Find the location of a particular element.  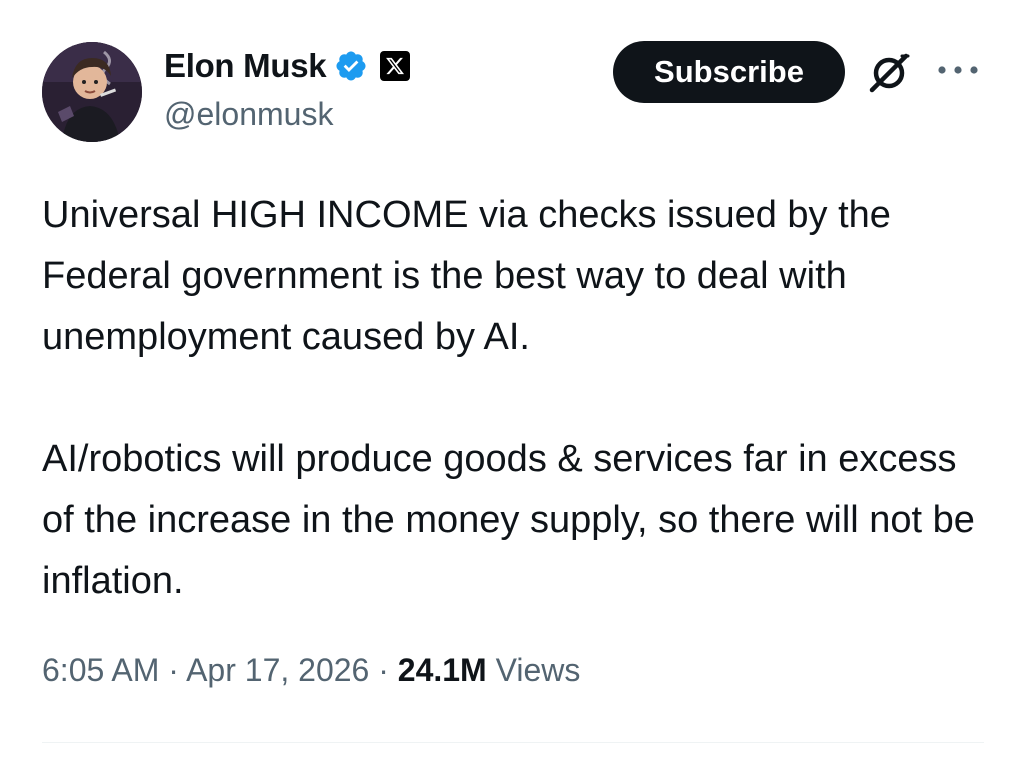

subscribe-button: Subscribe is located at coordinates (729, 72).